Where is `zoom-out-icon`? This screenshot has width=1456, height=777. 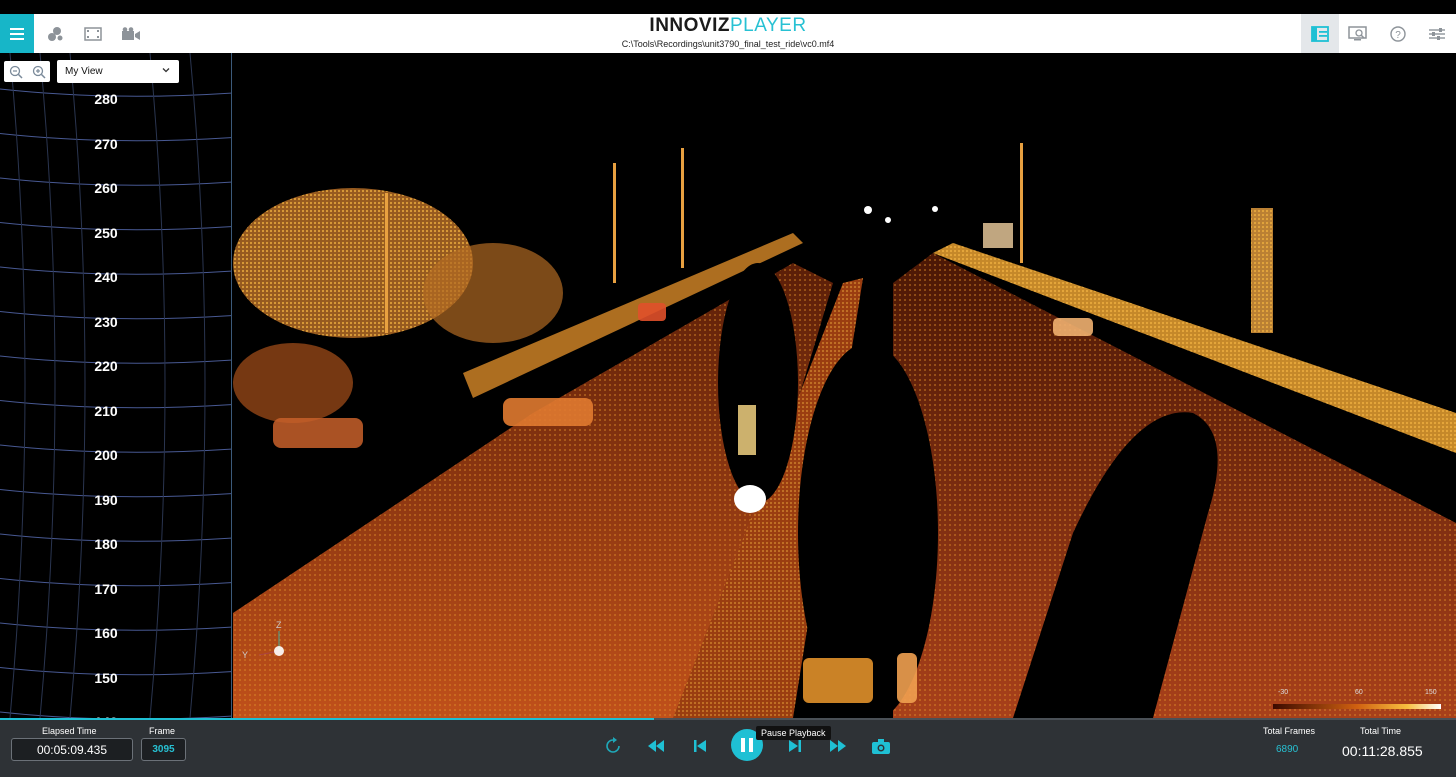
zoom-out-icon is located at coordinates (16, 72).